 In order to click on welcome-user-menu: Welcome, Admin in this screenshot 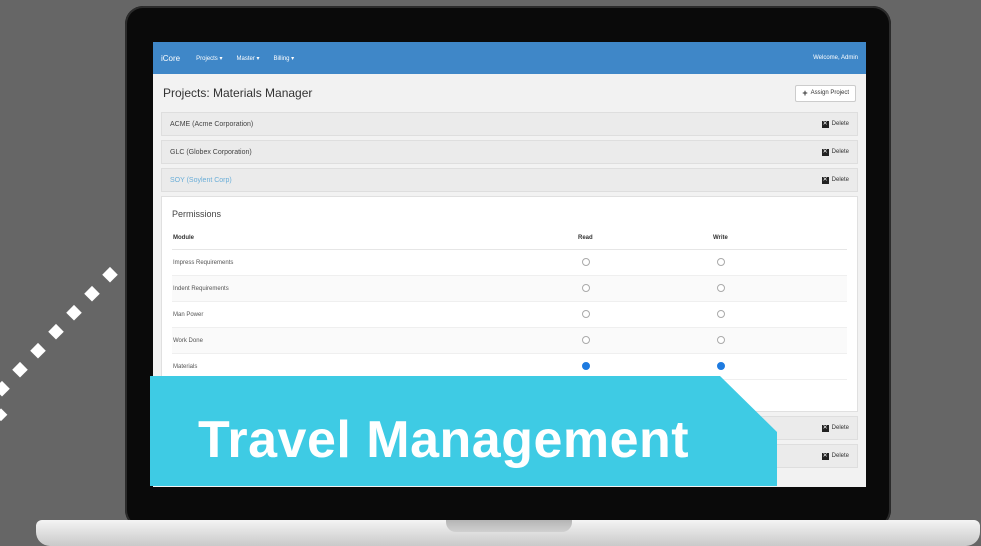, I will do `click(835, 58)`.